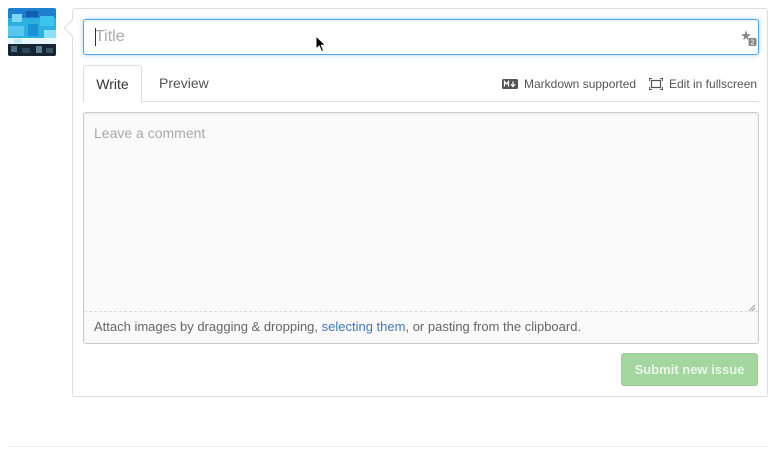 The height and width of the screenshot is (470, 774). I want to click on markdown-label: Markdown supported, so click(580, 84).